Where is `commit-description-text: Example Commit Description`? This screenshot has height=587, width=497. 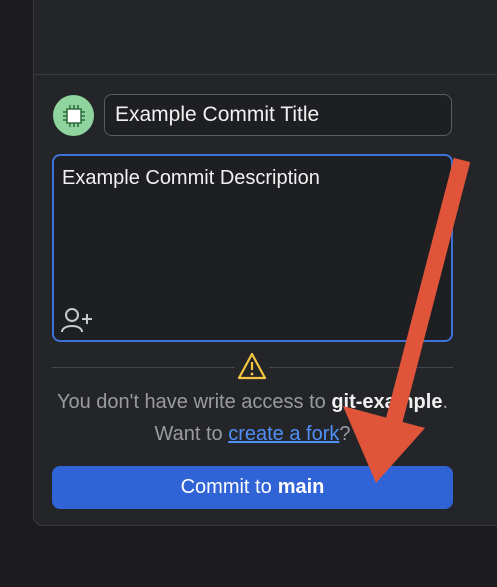
commit-description-text: Example Commit Description is located at coordinates (191, 178).